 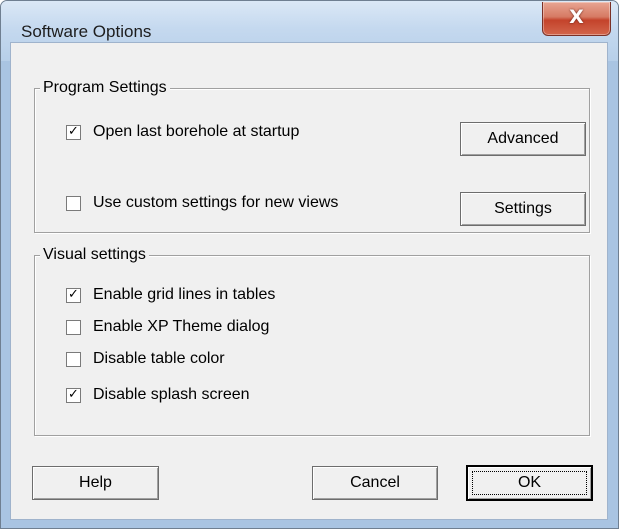 I want to click on table-color-checkbox: Disable table color, so click(x=145, y=359).